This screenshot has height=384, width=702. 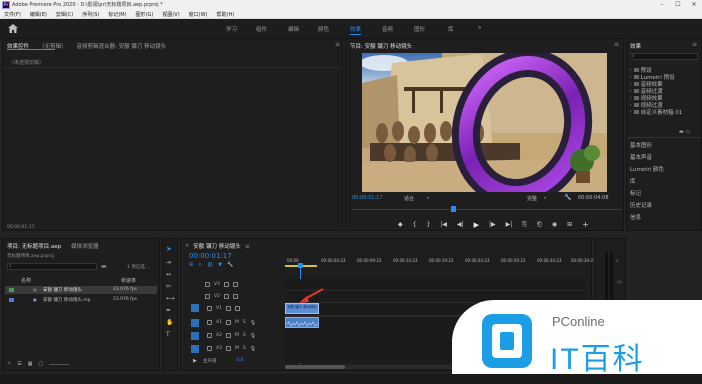 I want to click on workspace-audio: 音频, so click(x=387, y=29).